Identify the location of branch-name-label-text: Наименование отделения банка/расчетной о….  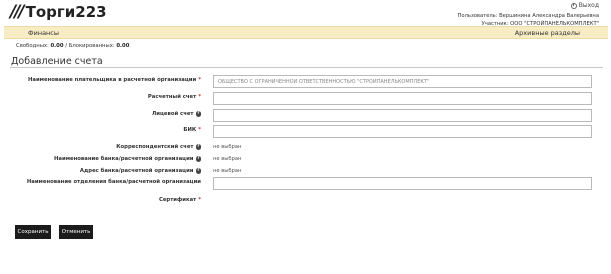
(113, 182).